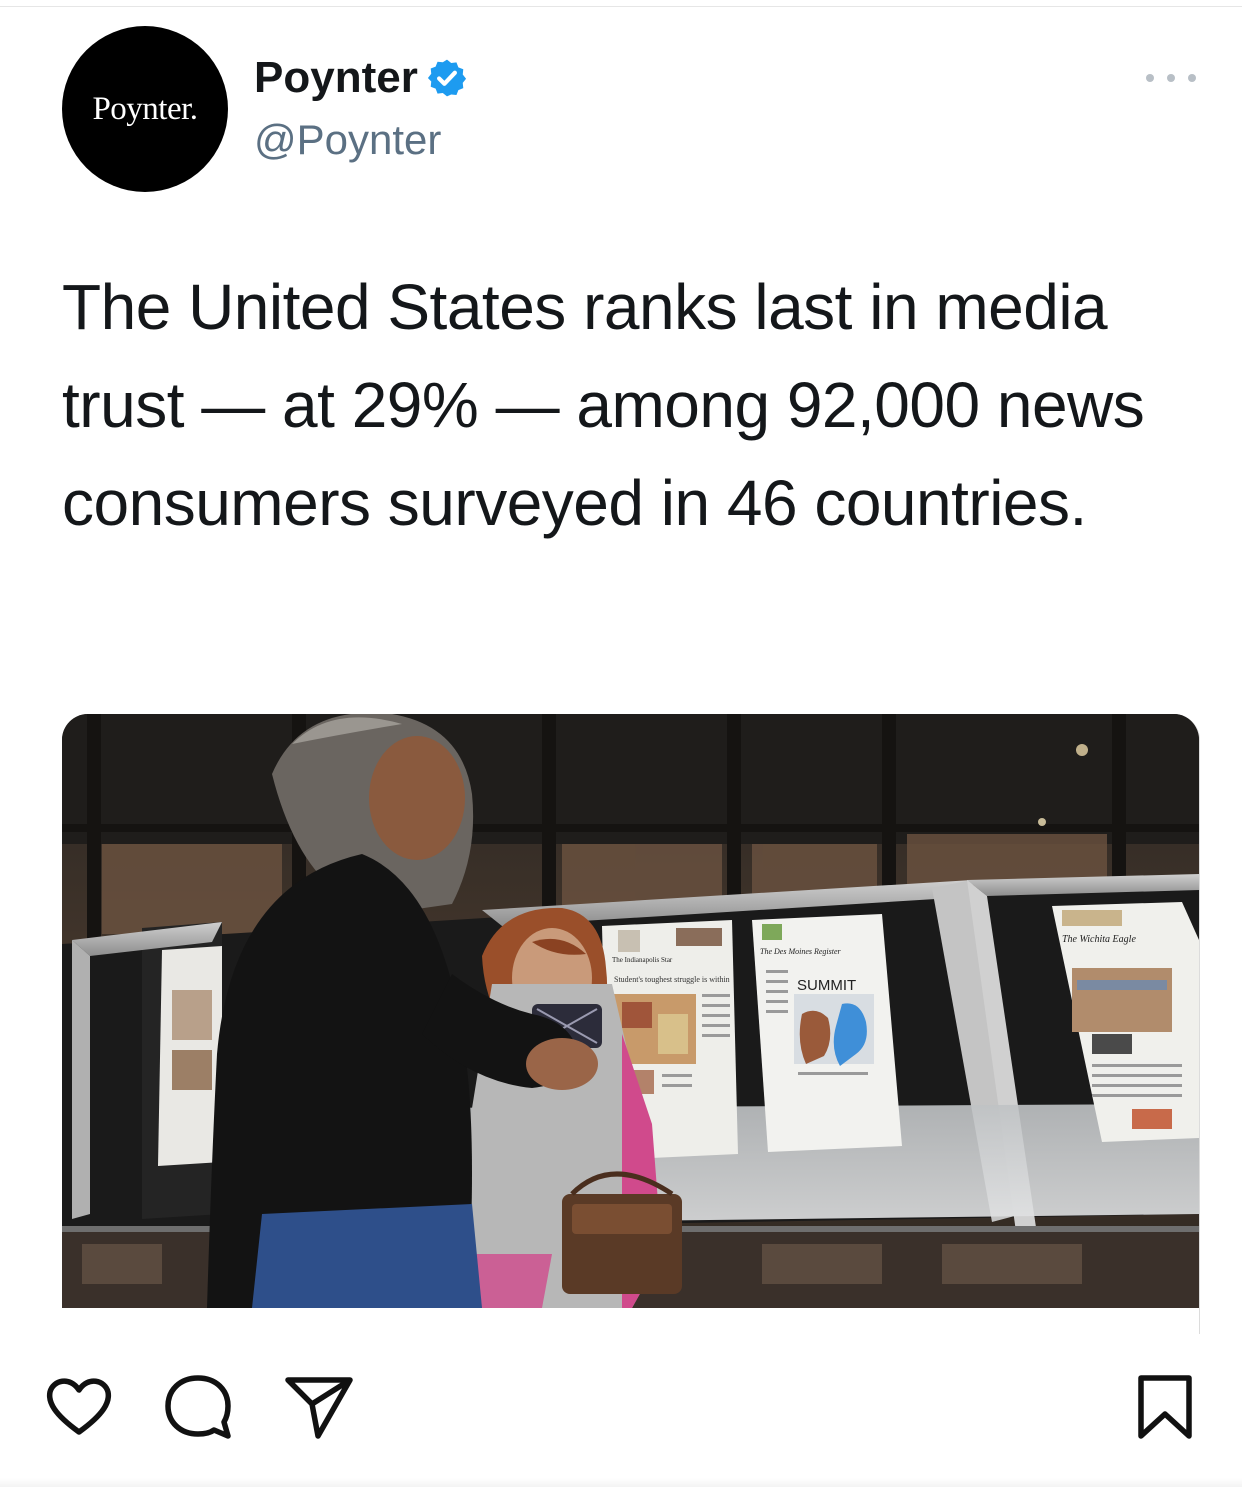 The width and height of the screenshot is (1242, 1487). Describe the element at coordinates (79, 1407) in the screenshot. I see `heart-icon` at that location.